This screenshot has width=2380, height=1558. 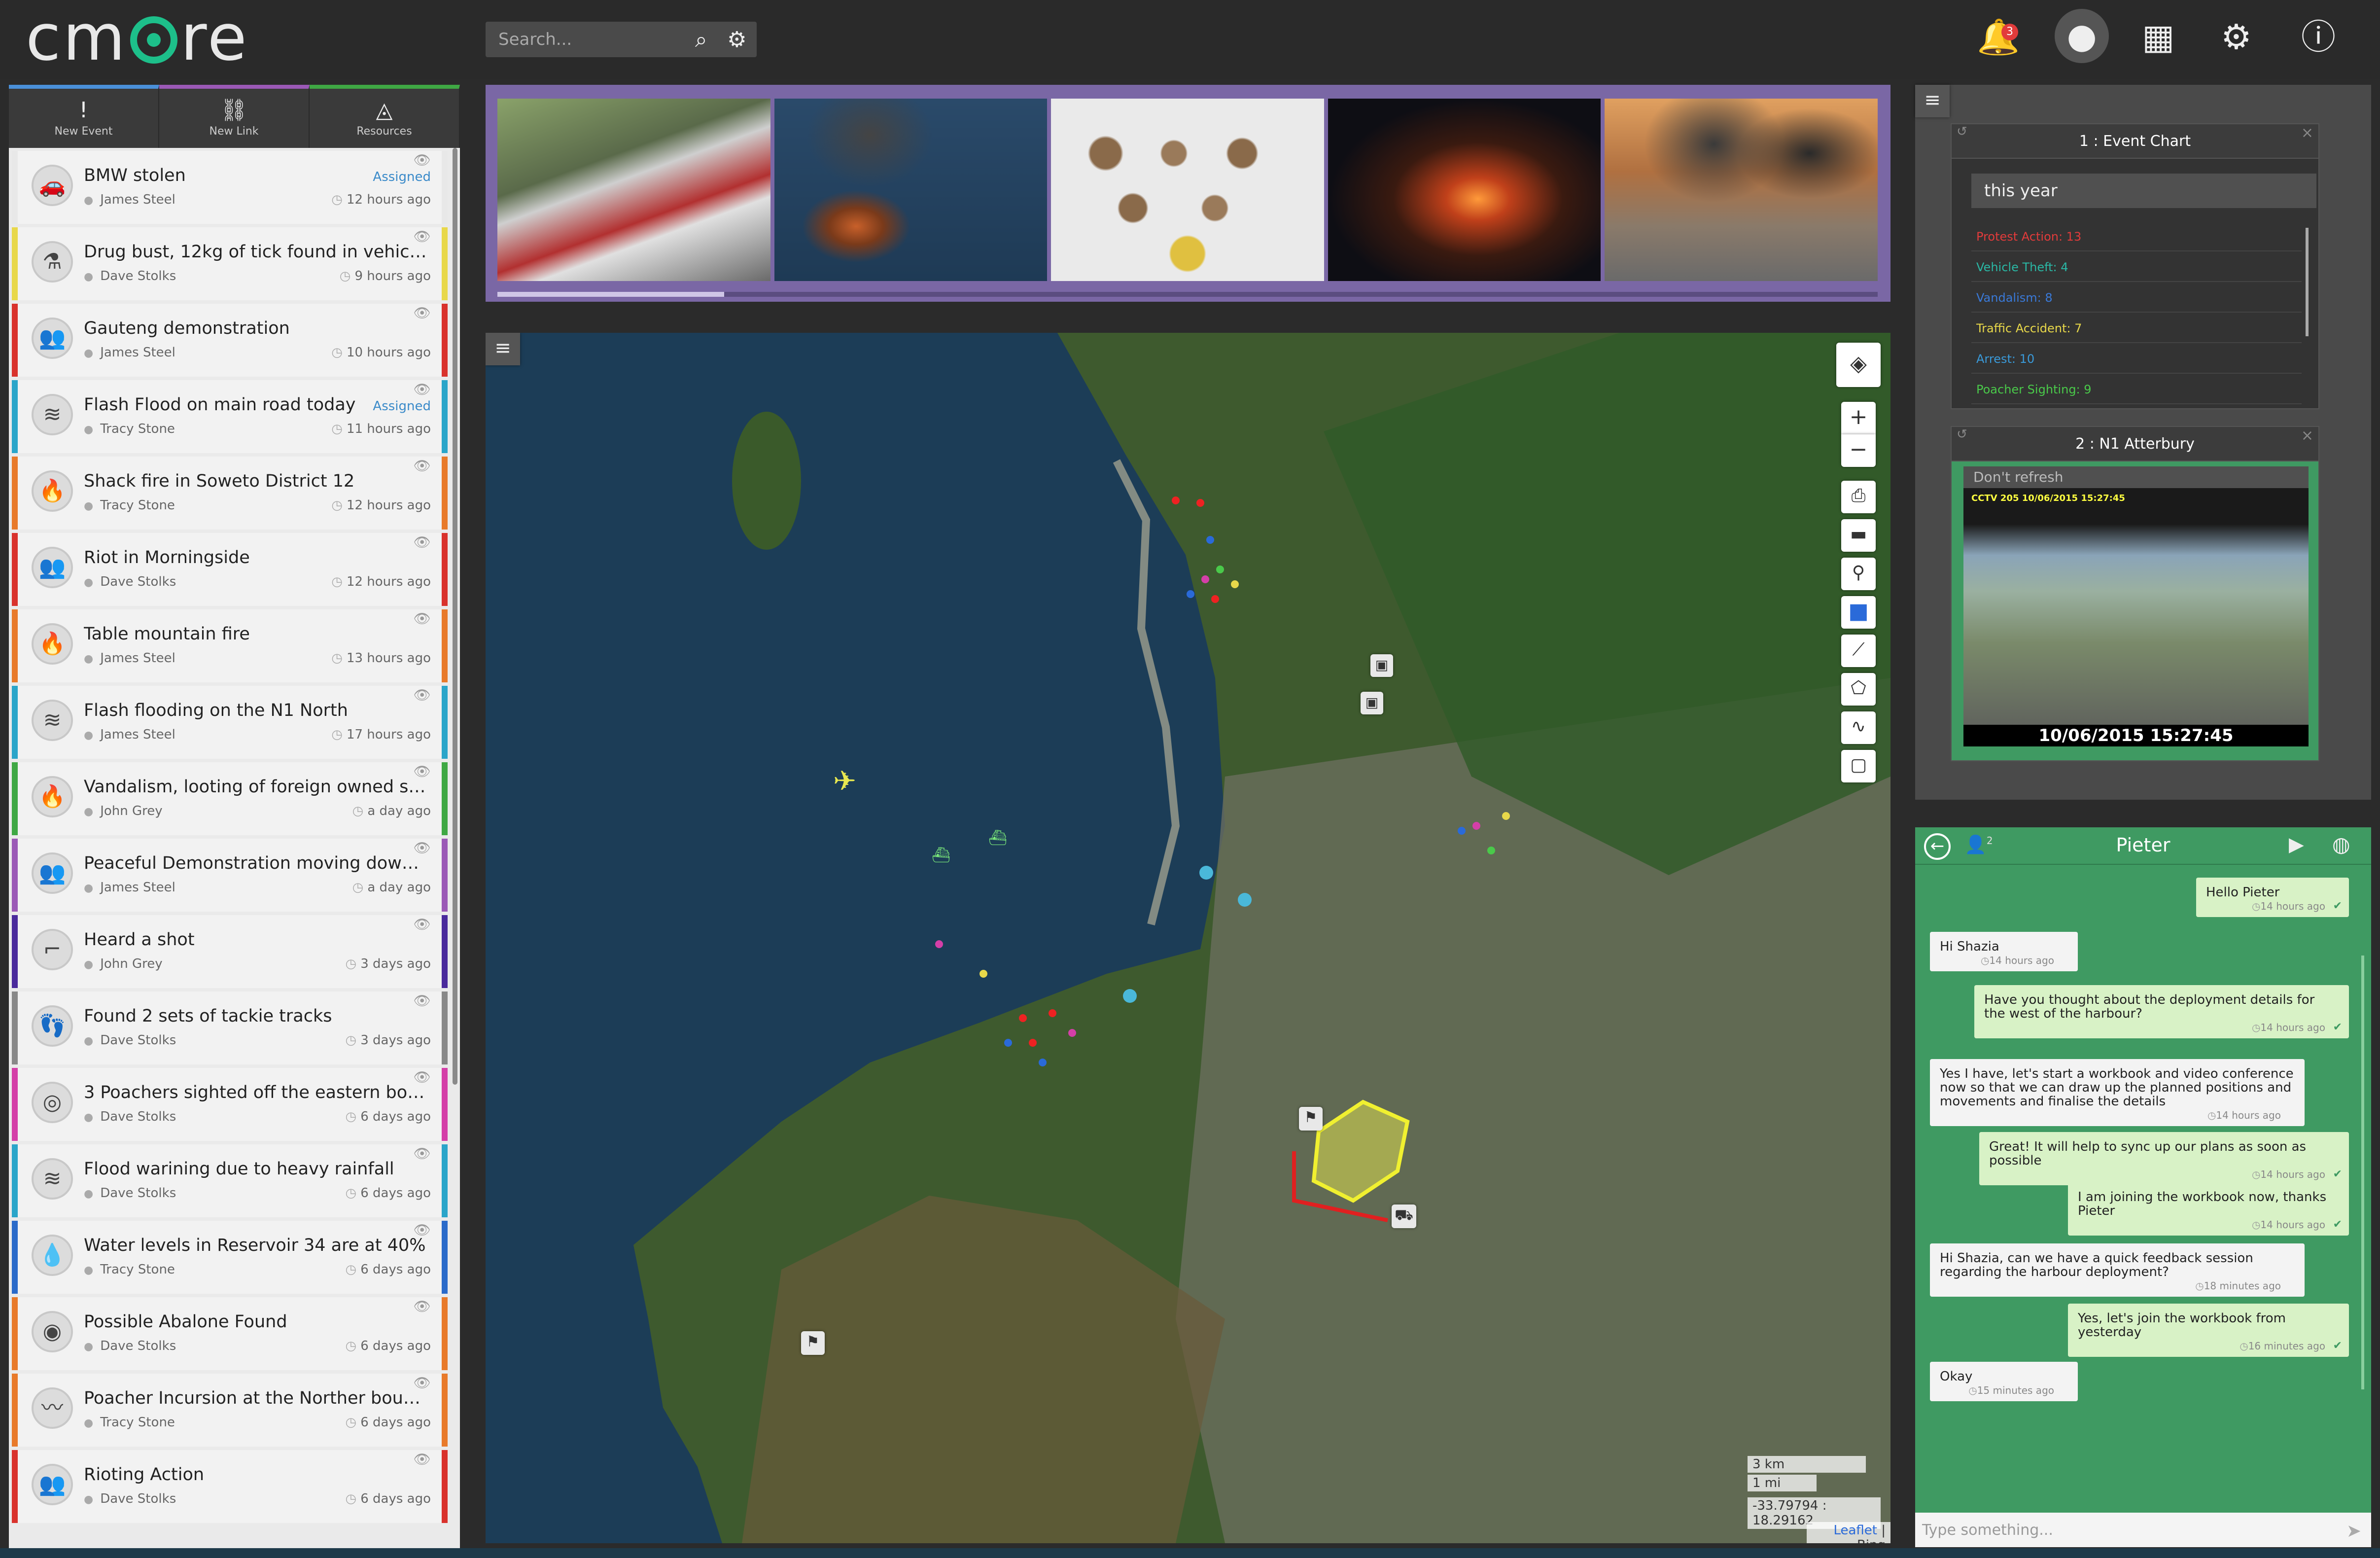 What do you see at coordinates (1404, 1216) in the screenshot?
I see `car-marker-icon: ⛟` at bounding box center [1404, 1216].